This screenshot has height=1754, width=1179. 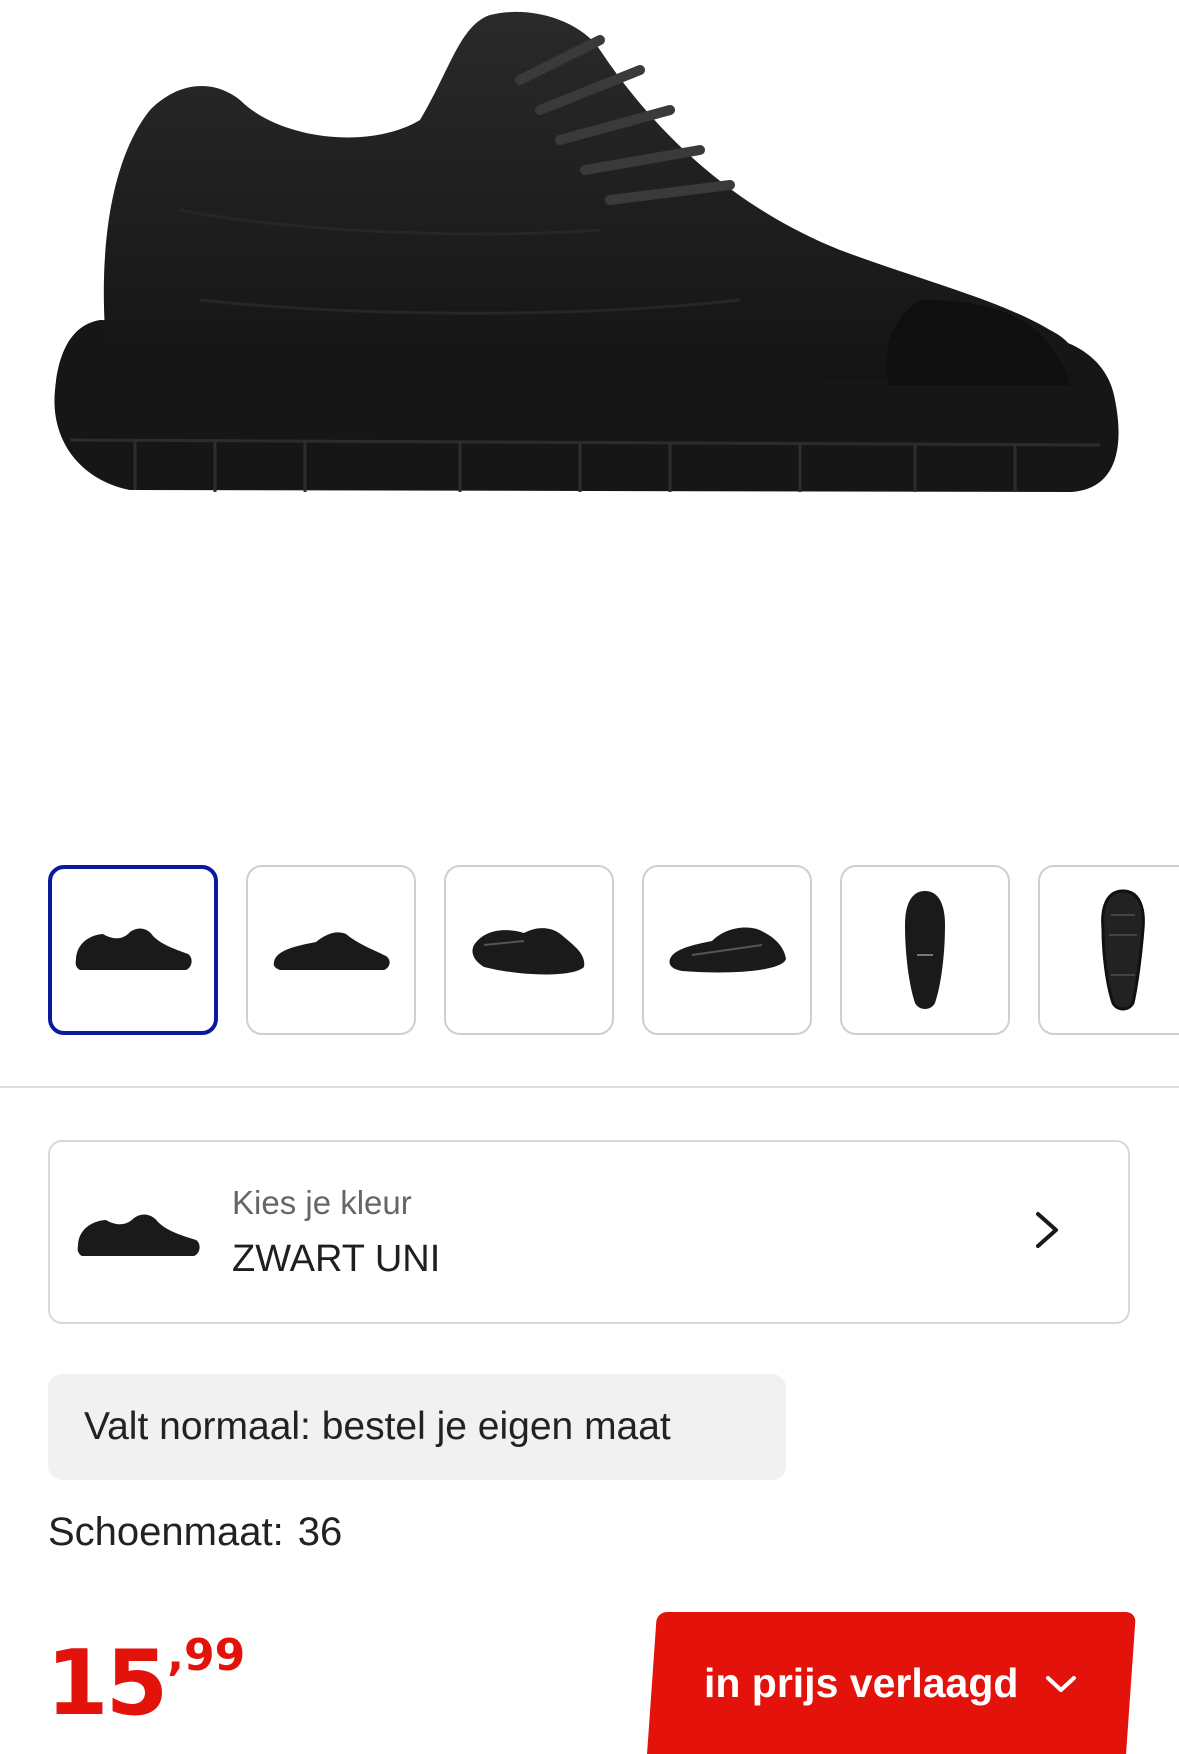 I want to click on color-value: ZWART UNI, so click(x=336, y=1259).